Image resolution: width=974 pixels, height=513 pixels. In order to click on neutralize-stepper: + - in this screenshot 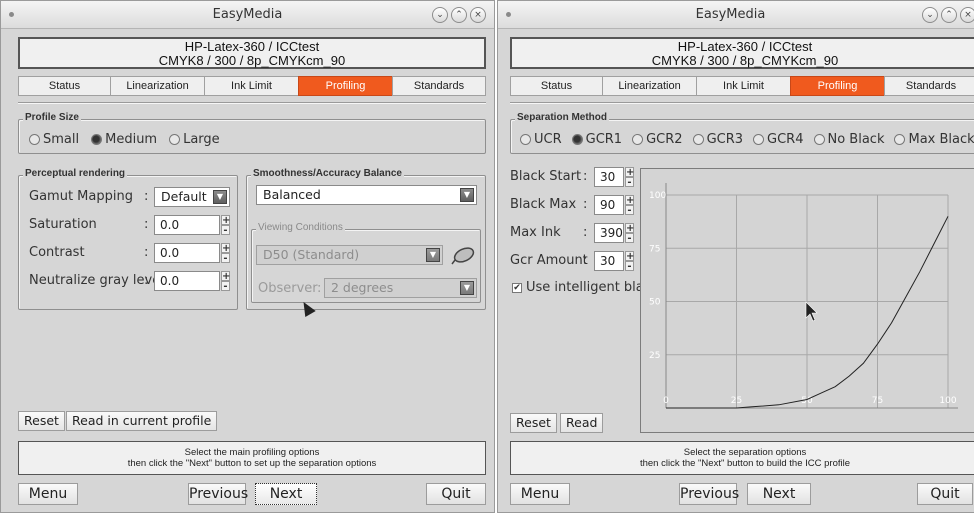, I will do `click(225, 281)`.